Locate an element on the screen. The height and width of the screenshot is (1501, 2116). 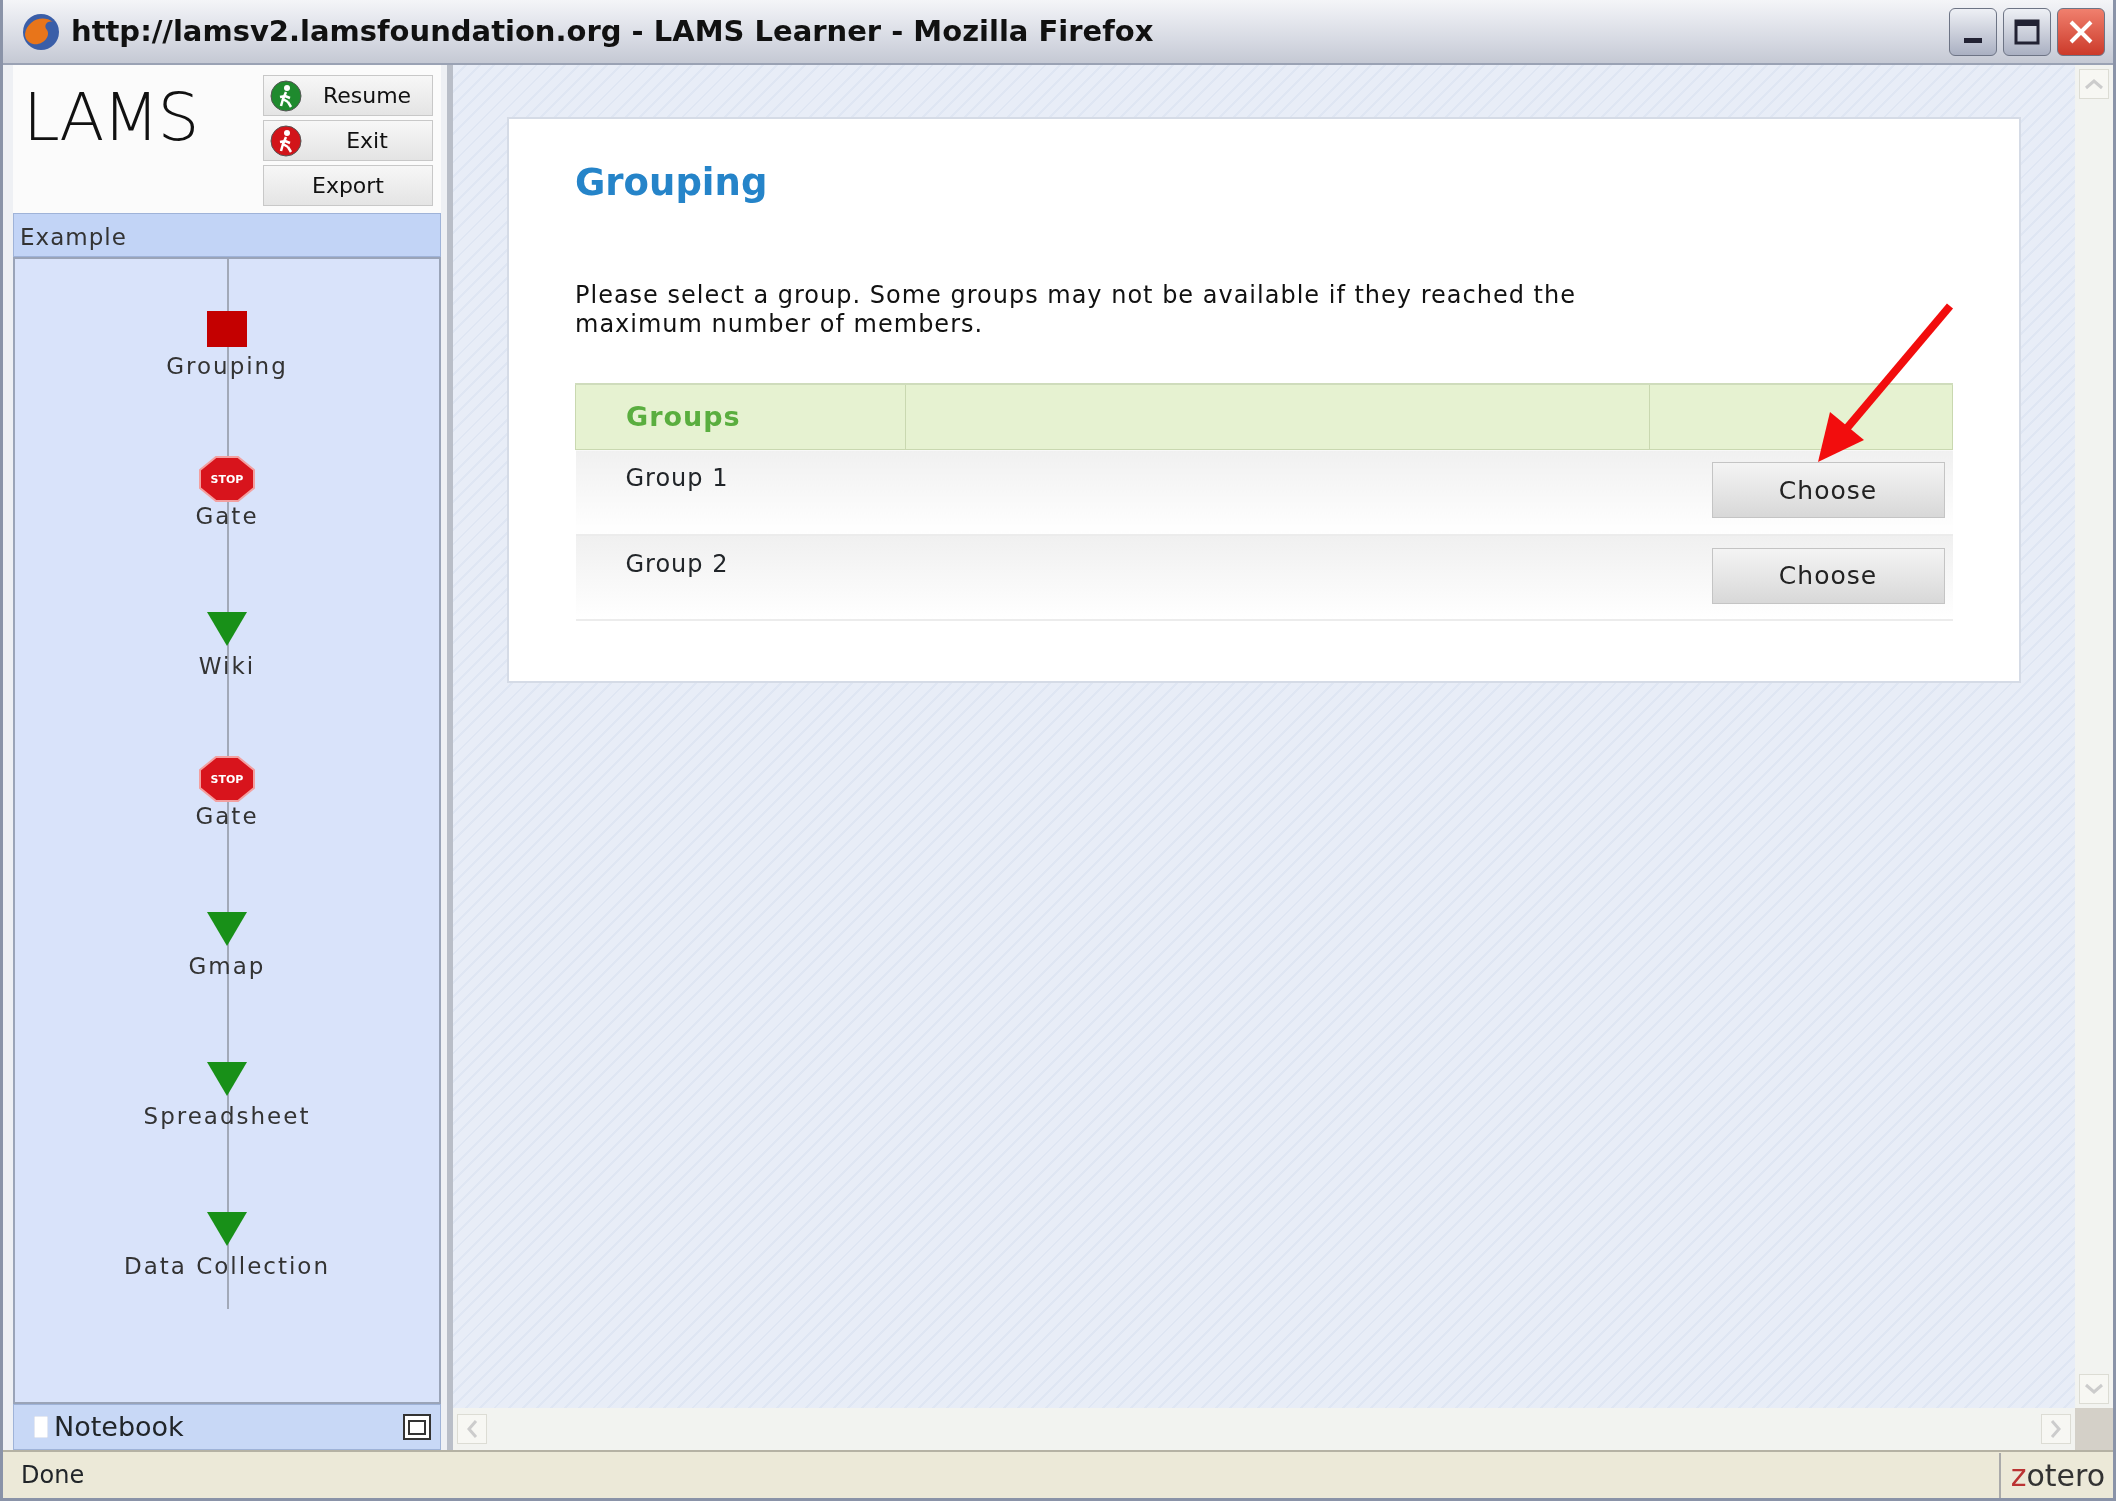
minimize-button is located at coordinates (1973, 31).